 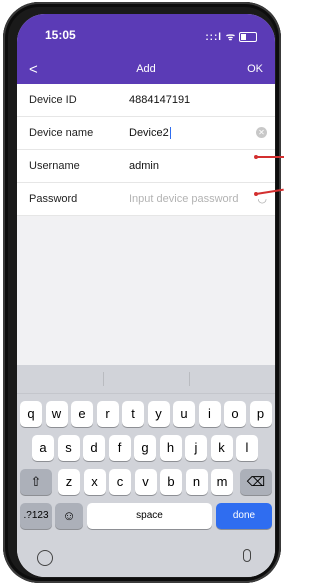 I want to click on password-field: Input device password, so click(x=183, y=199).